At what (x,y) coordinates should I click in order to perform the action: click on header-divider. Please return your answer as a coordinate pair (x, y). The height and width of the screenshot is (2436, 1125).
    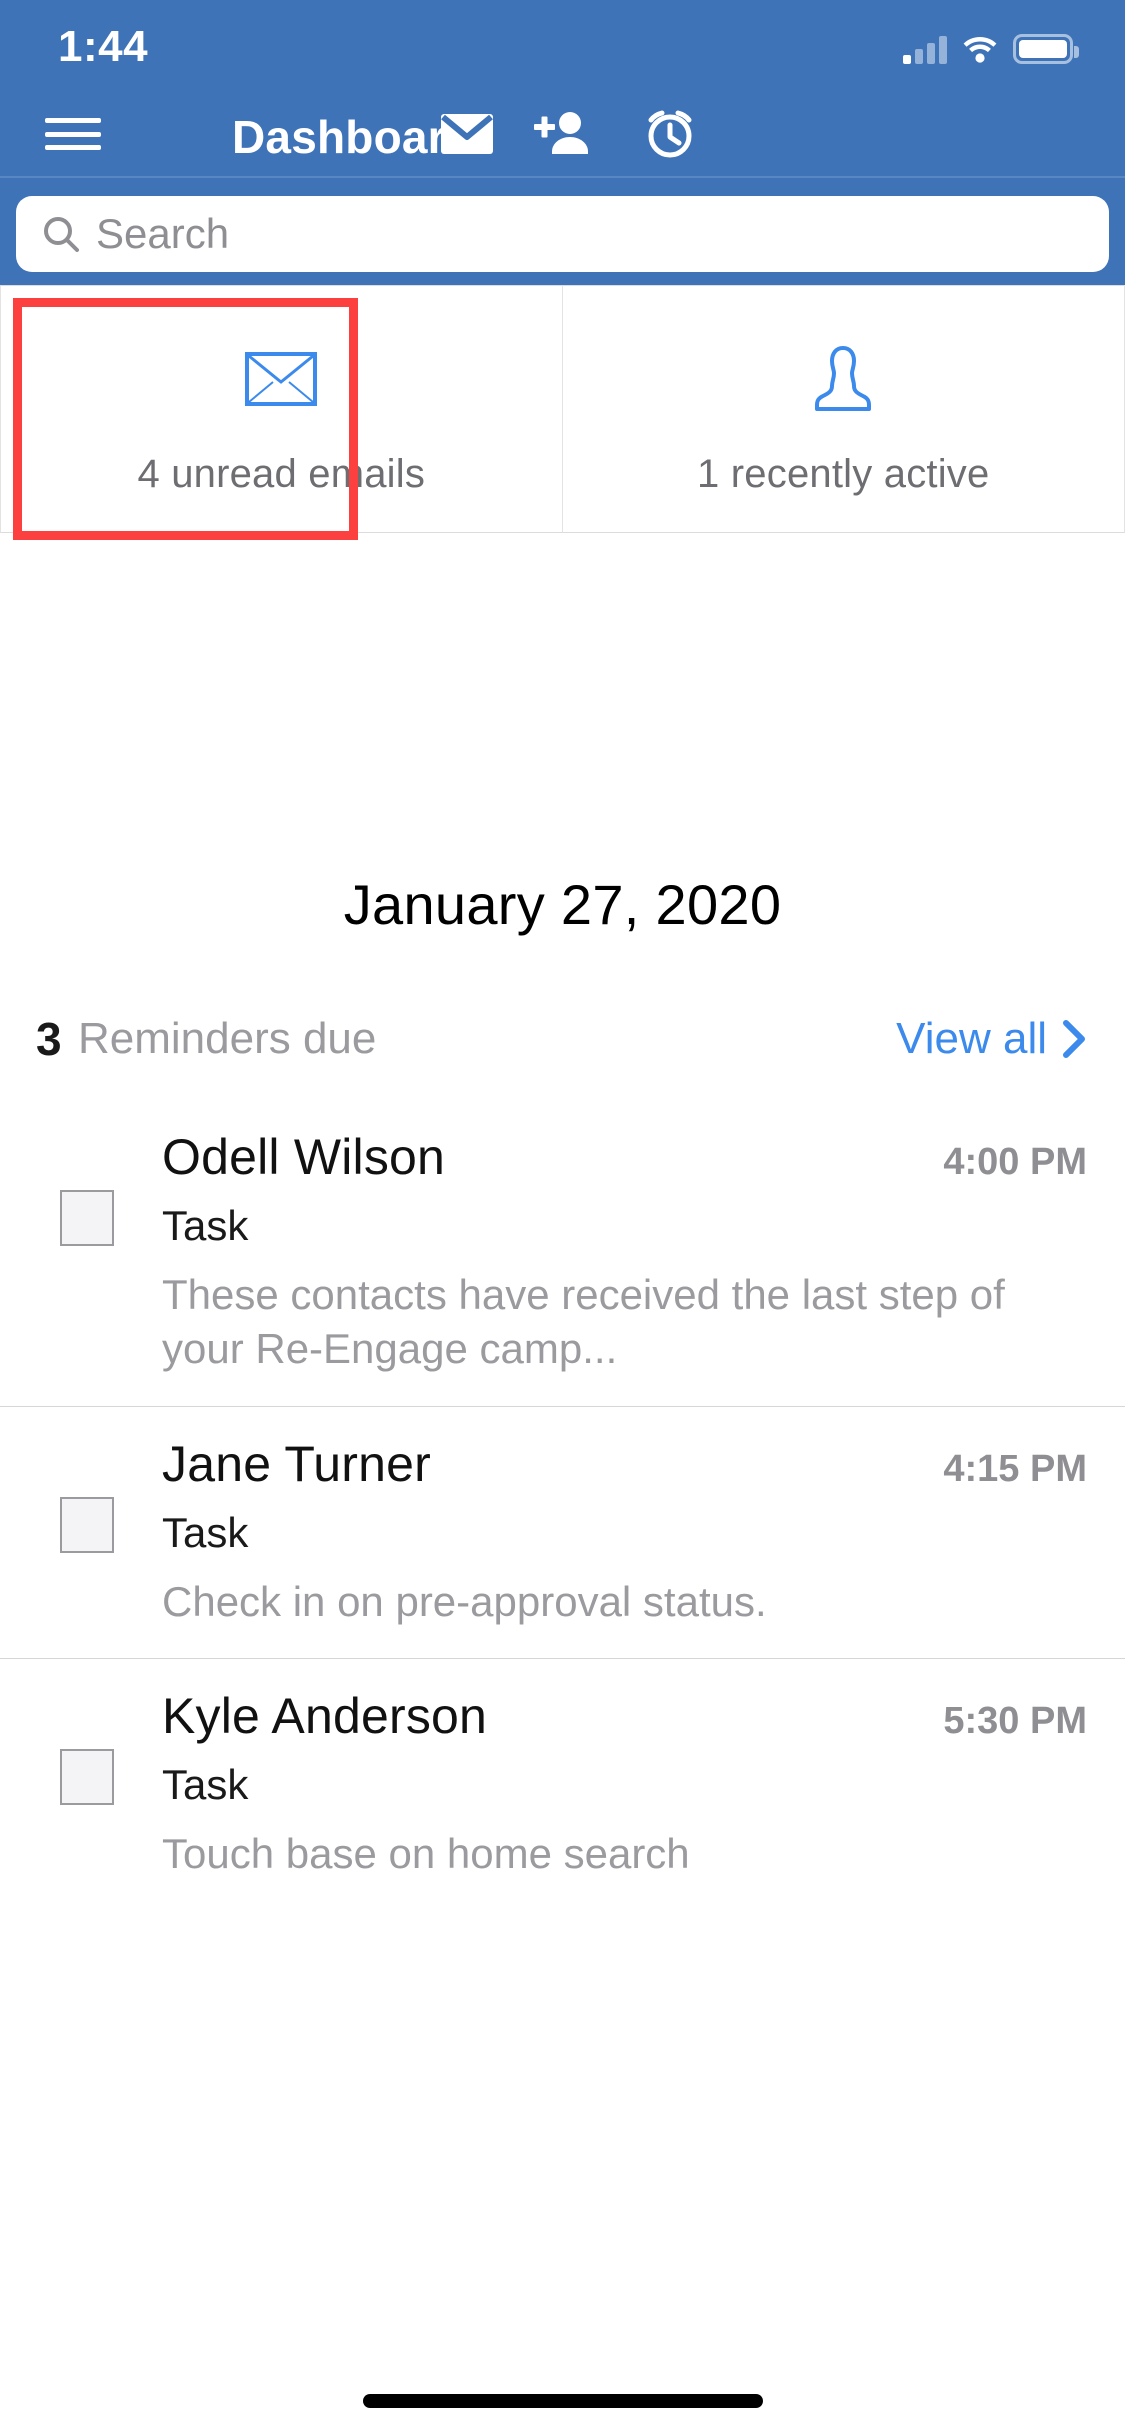
    Looking at the image, I should click on (562, 177).